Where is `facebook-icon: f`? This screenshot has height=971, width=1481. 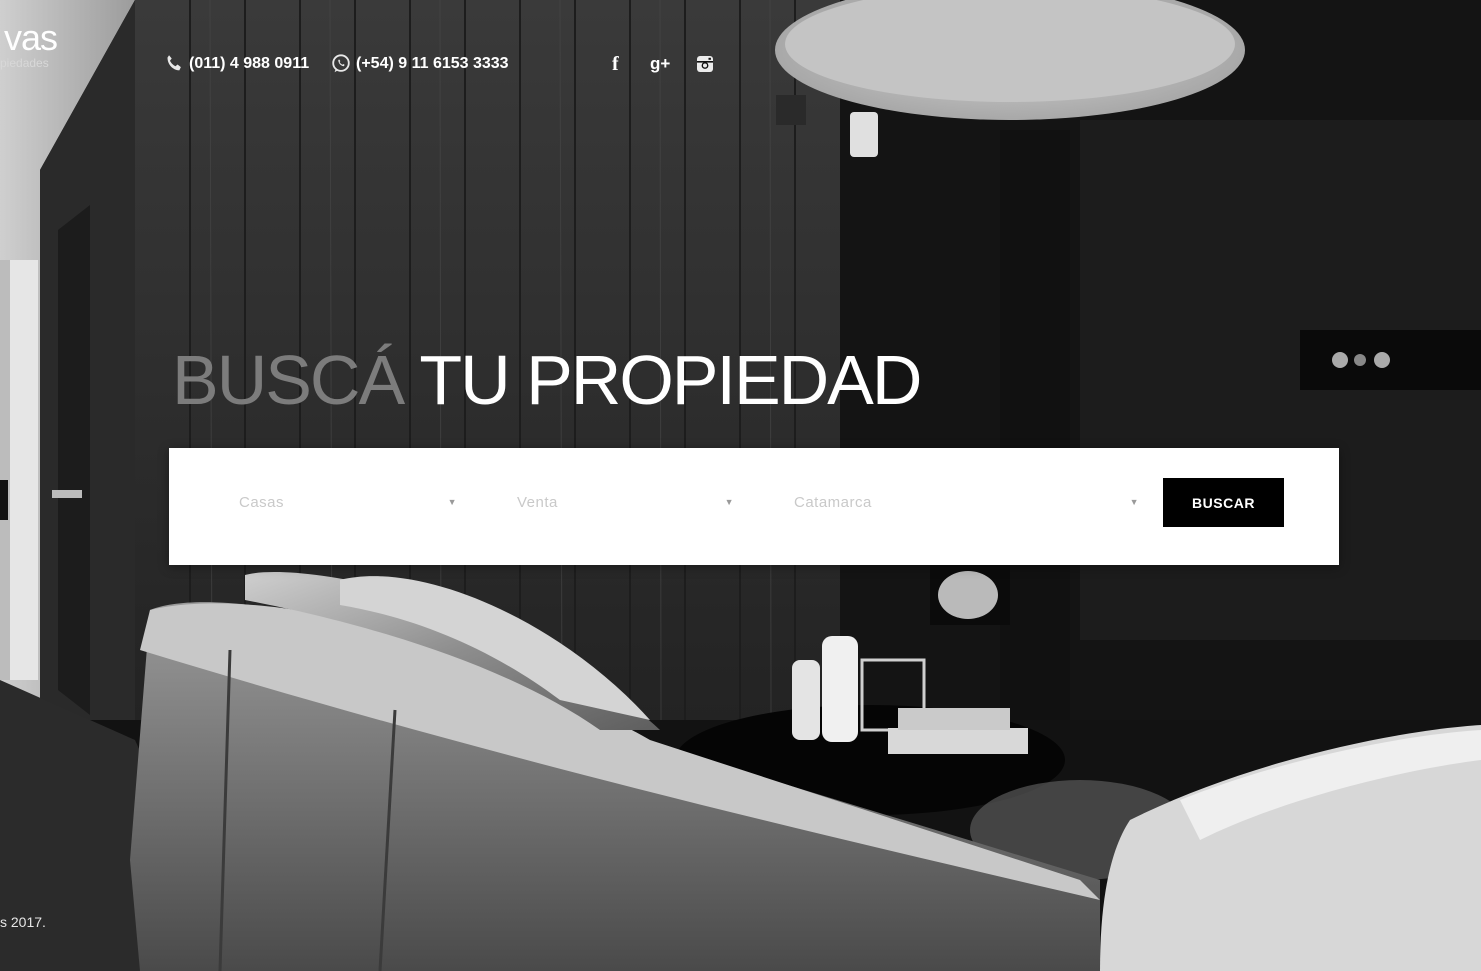 facebook-icon: f is located at coordinates (615, 63).